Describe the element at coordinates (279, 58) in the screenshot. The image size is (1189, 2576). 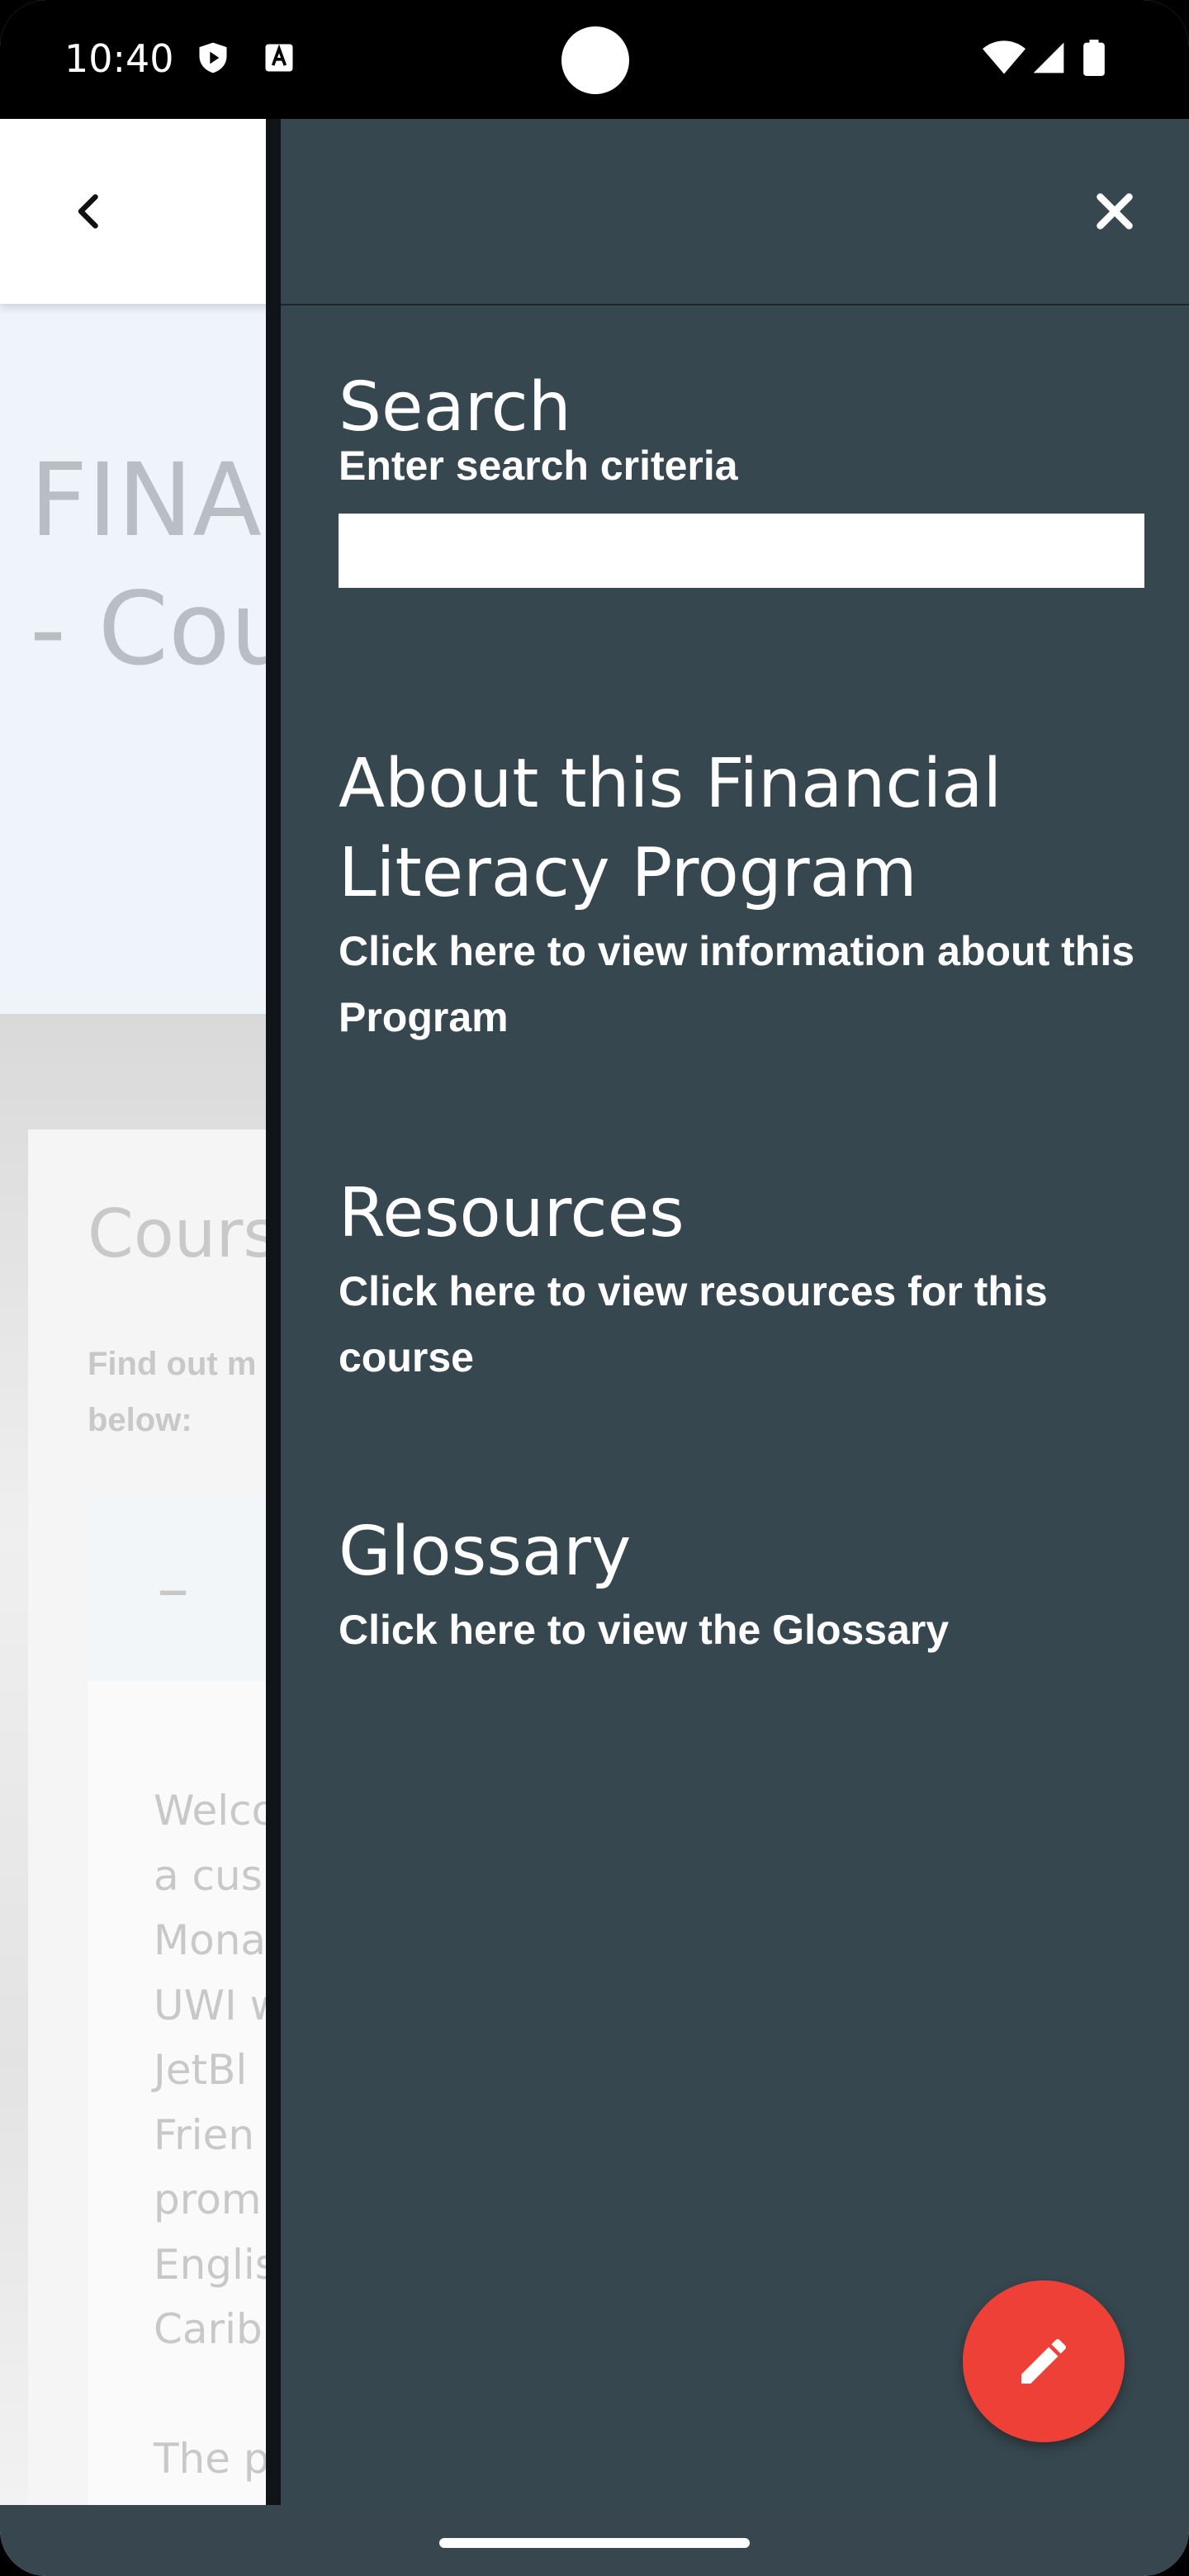
I see `text-a-icon` at that location.